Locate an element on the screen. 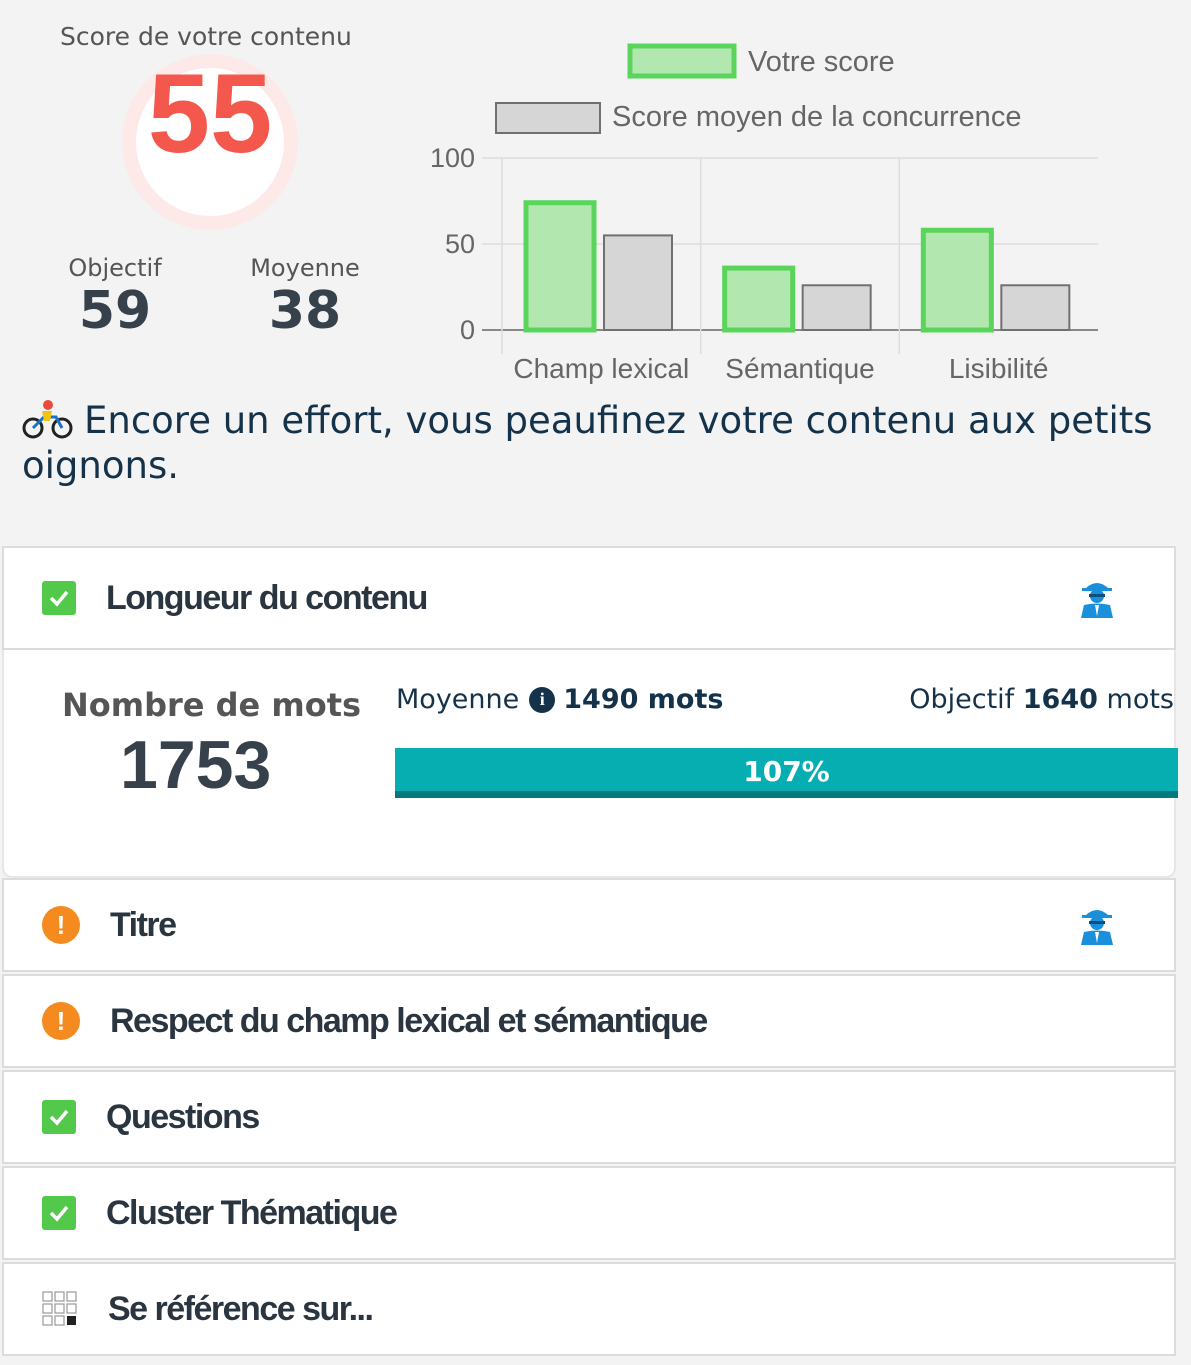  grid-icon is located at coordinates (59, 1308).